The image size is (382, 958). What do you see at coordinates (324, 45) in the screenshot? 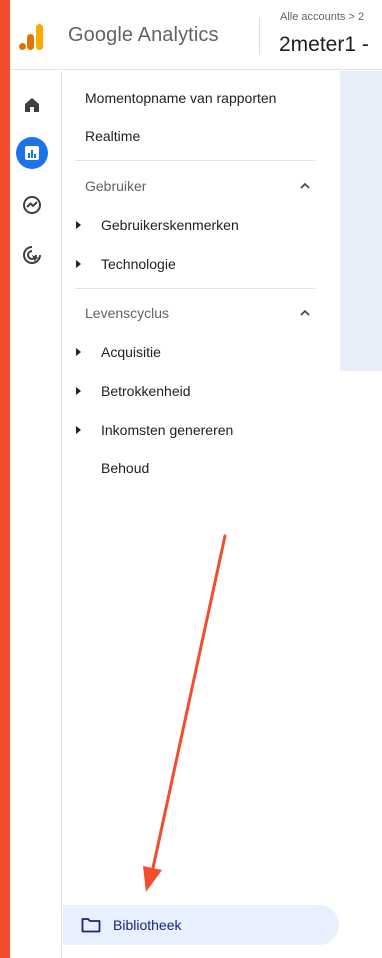
I see `account-selector: 2meter1 -` at bounding box center [324, 45].